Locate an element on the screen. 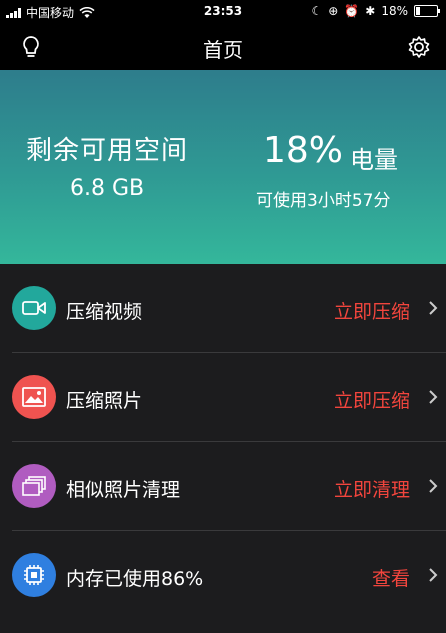 The width and height of the screenshot is (446, 633). page-title: 首页 is located at coordinates (223, 50).